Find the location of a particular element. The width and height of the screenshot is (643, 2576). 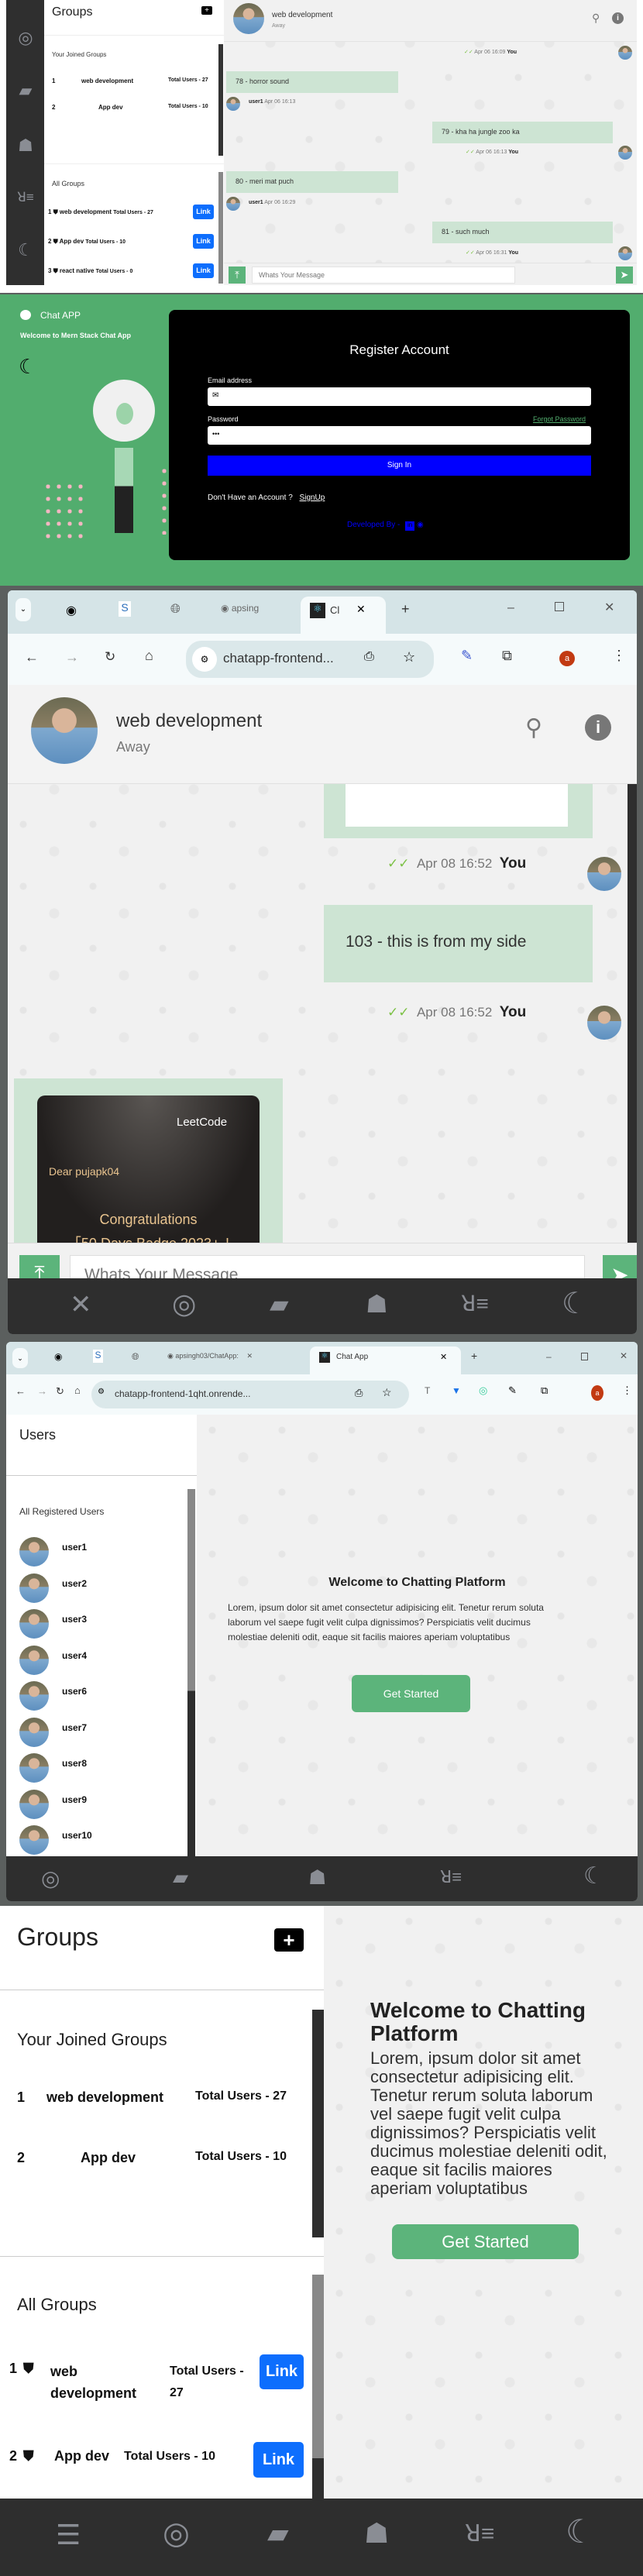

linkedin-icon: in is located at coordinates (410, 526).